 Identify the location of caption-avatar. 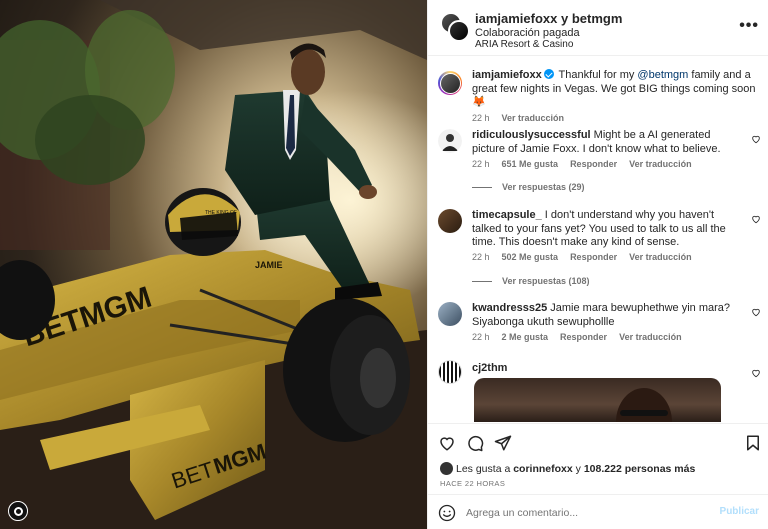
(450, 83).